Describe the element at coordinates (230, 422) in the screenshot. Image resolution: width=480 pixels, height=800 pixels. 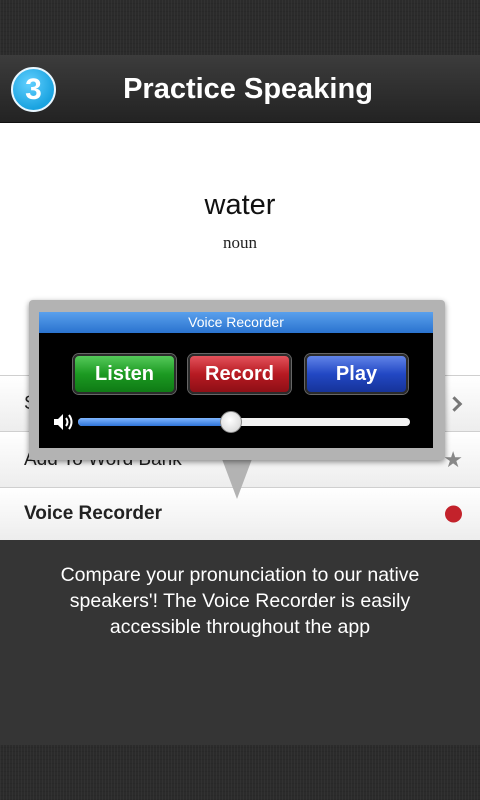
I see `volume-slider-thumb` at that location.